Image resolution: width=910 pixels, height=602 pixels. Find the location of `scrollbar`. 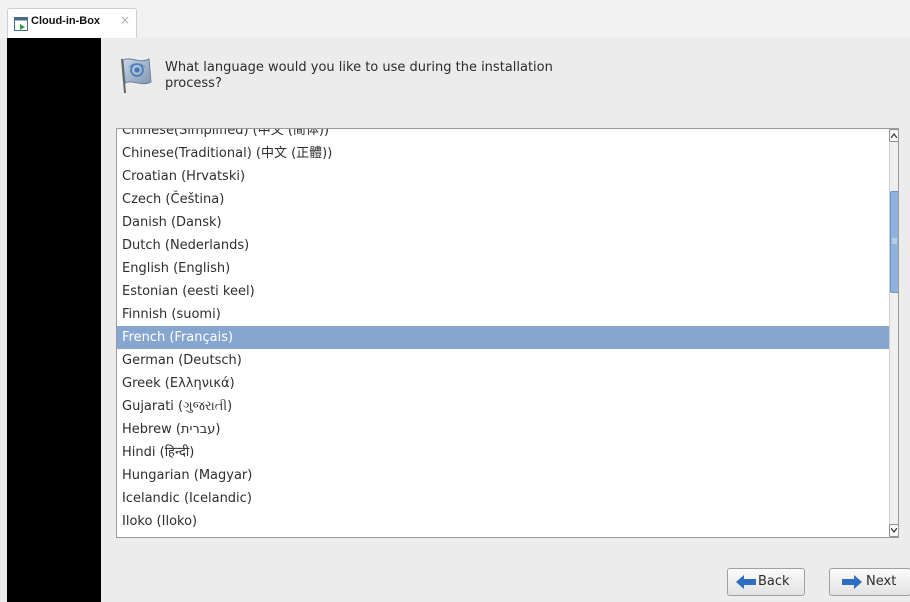

scrollbar is located at coordinates (893, 333).